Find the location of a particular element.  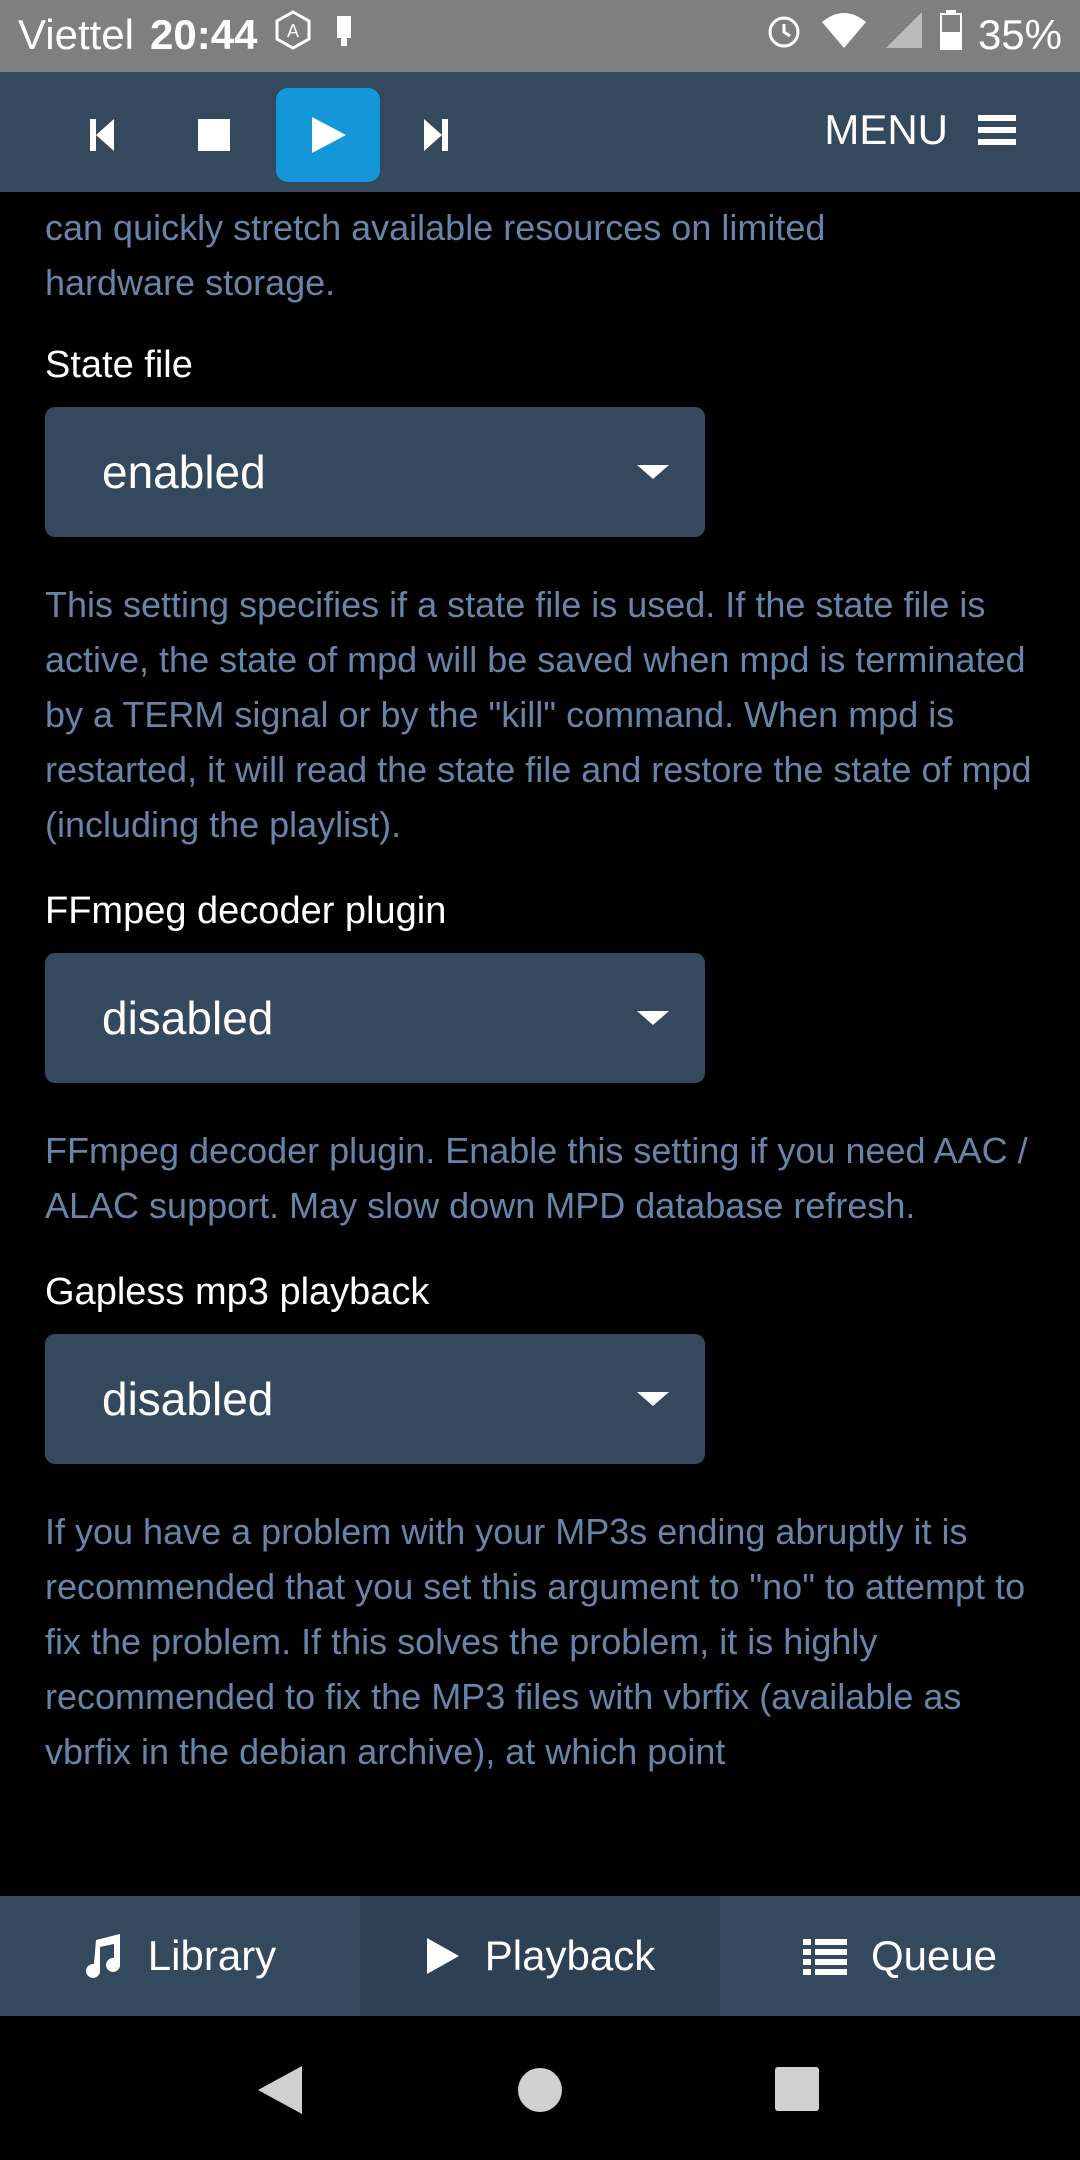

stop-button is located at coordinates (214, 135).